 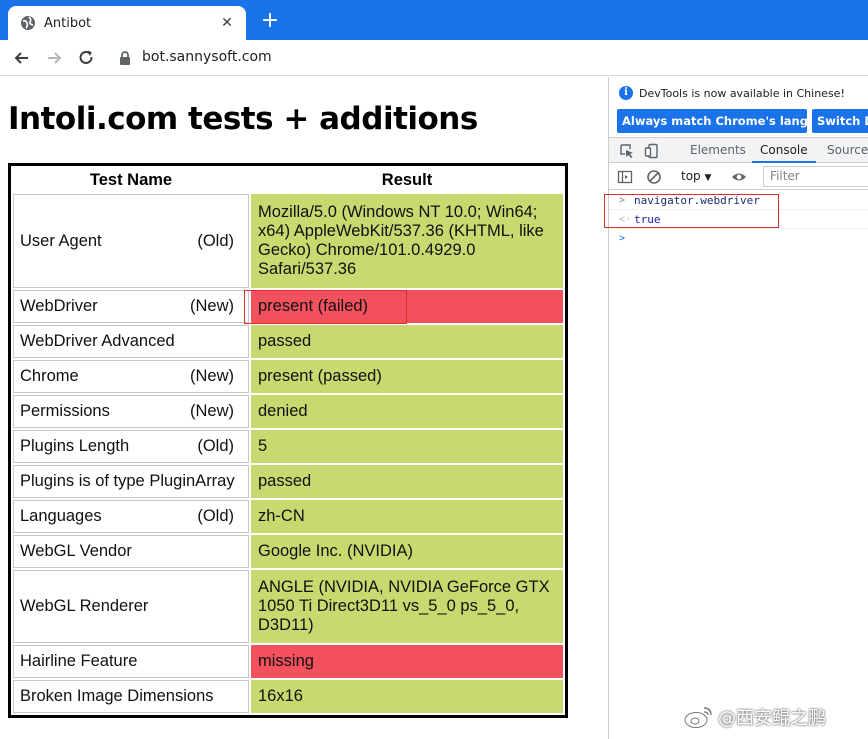 What do you see at coordinates (207, 57) in the screenshot?
I see `address-bar: bot.sannysoft.com` at bounding box center [207, 57].